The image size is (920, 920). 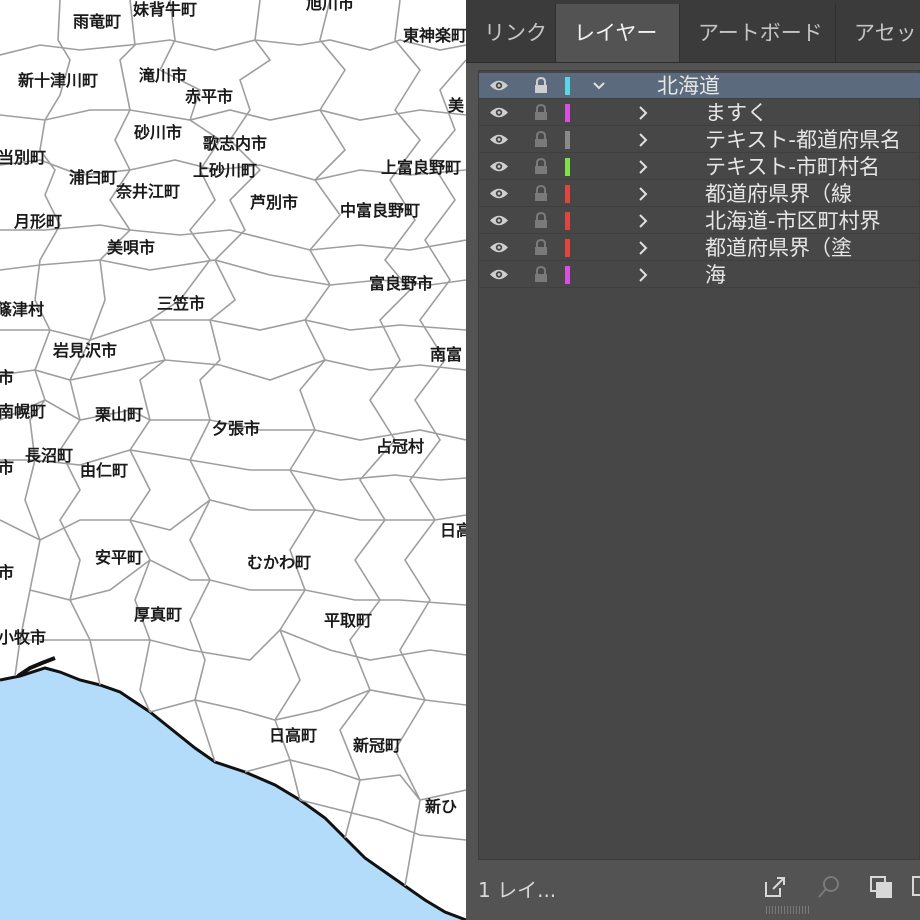 I want to click on label-tomakomai: 小牧市, so click(x=23, y=637).